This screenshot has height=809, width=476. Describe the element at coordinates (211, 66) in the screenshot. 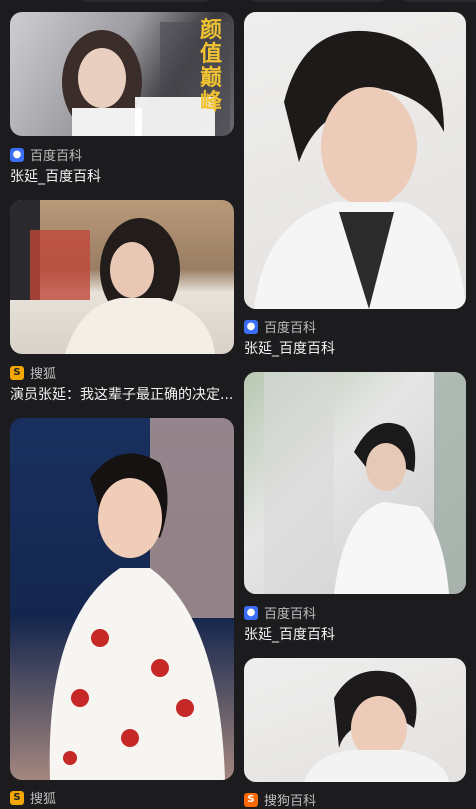

I see `overlay-text: 颜值巅峰` at that location.